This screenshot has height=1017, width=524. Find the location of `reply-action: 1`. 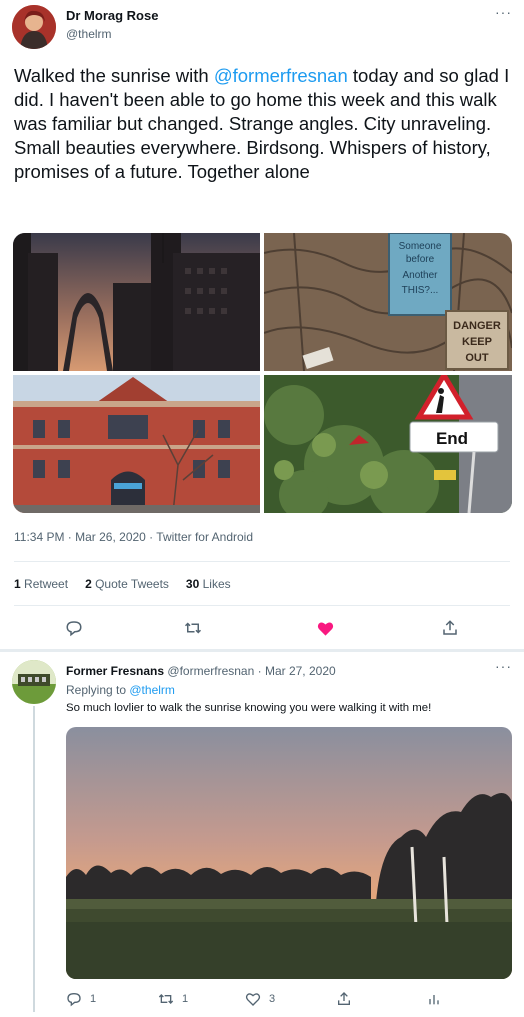

reply-action: 1 is located at coordinates (81, 999).